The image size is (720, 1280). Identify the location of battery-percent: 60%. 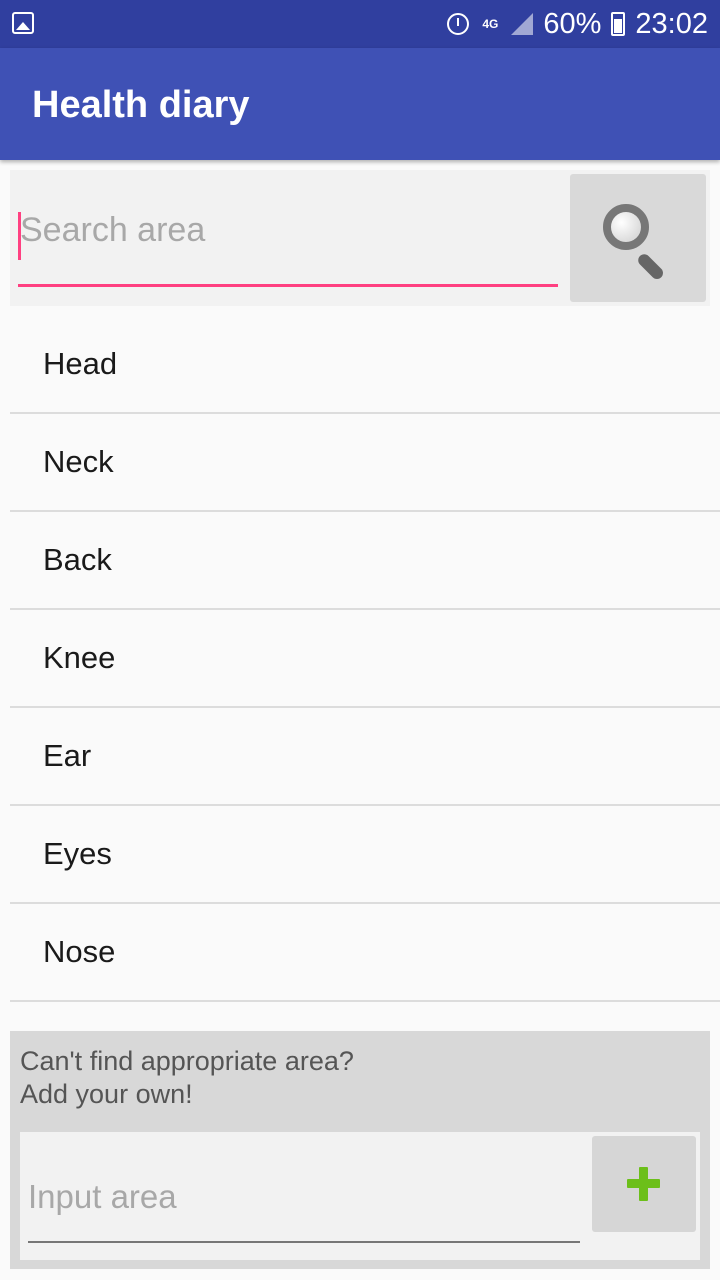
(572, 23).